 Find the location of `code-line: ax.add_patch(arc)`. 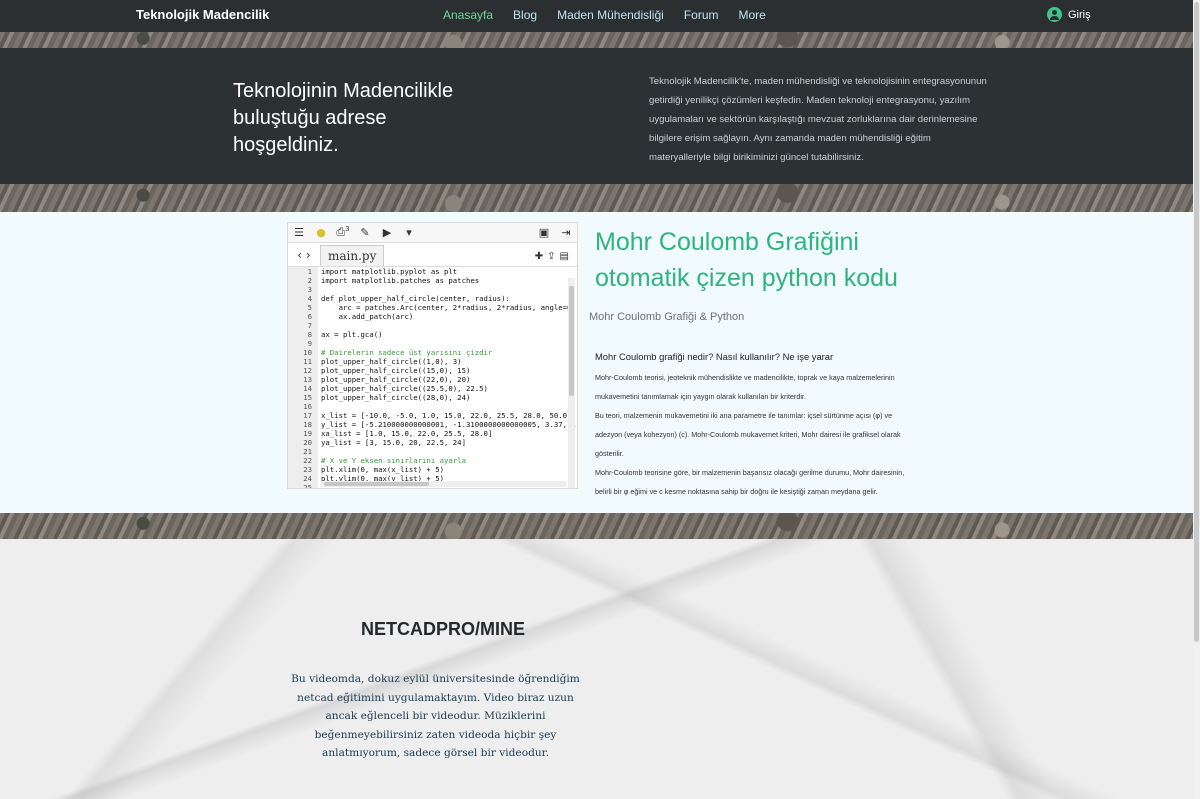

code-line: ax.add_patch(arc) is located at coordinates (367, 316).